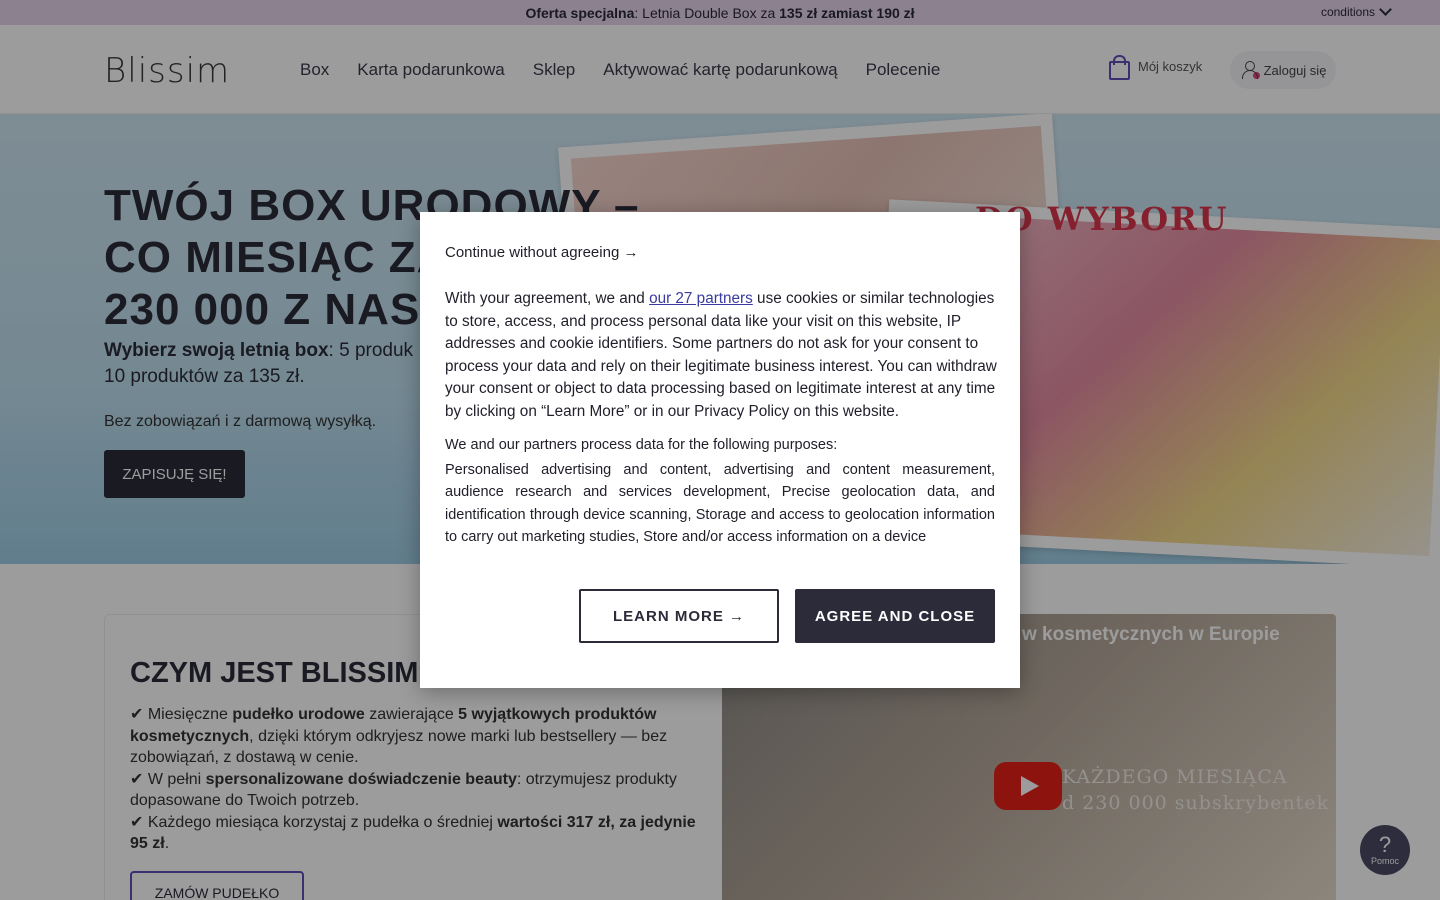  Describe the element at coordinates (895, 616) in the screenshot. I see `agree-and-close-button: AGREE AND CLOSE` at that location.